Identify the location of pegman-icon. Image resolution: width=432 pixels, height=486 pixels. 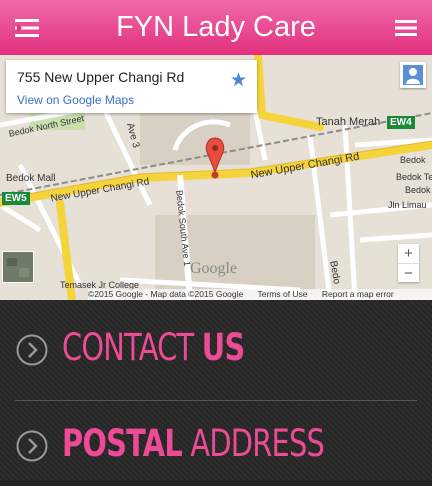
(413, 75).